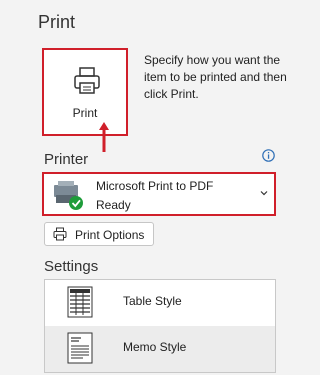 The width and height of the screenshot is (320, 375). I want to click on print-options-label: Print Options, so click(110, 235).